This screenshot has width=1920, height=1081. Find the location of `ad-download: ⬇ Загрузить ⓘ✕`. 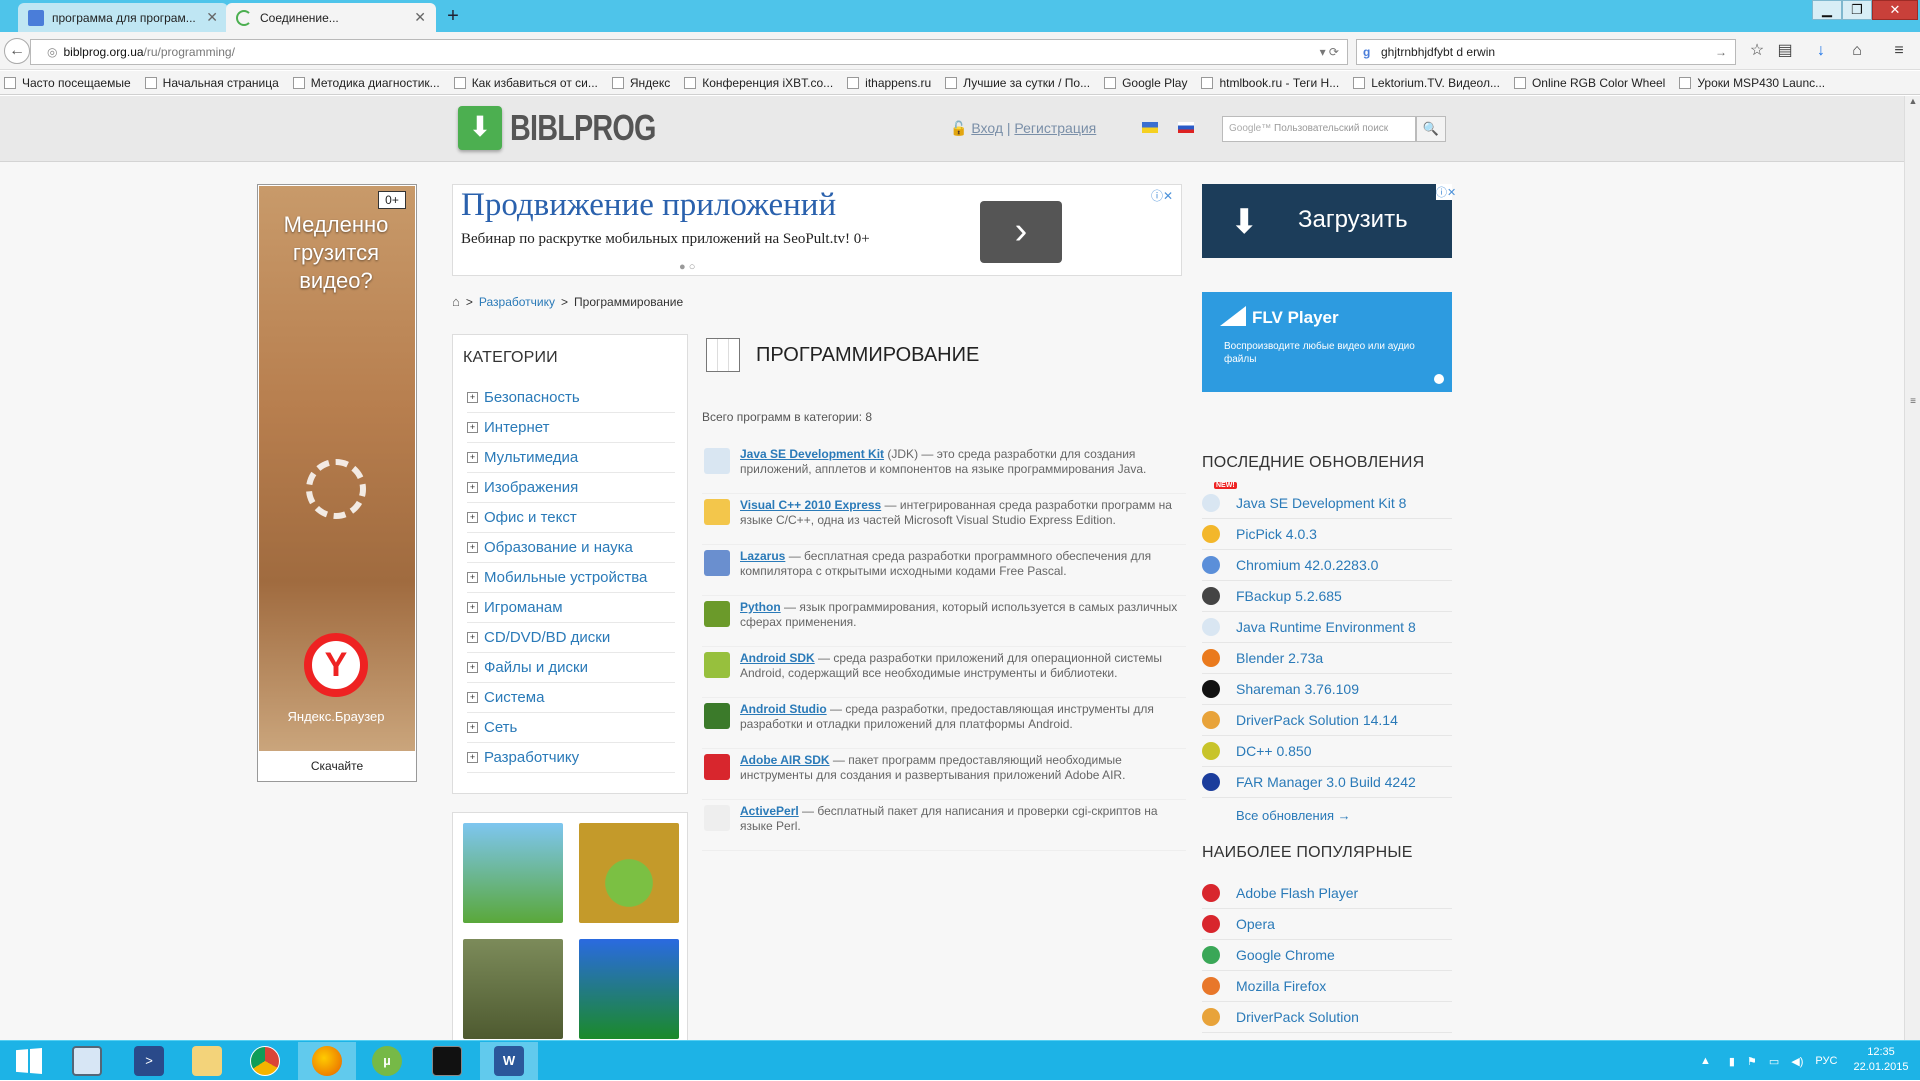

ad-download: ⬇ Загрузить ⓘ✕ is located at coordinates (1329, 221).